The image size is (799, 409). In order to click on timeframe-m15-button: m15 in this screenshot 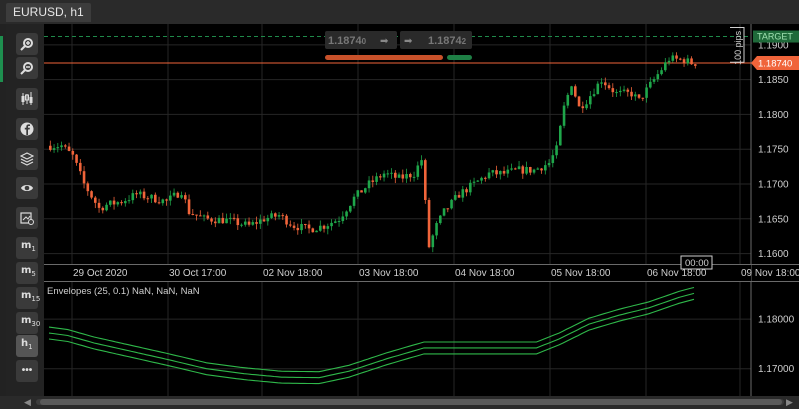, I will do `click(28, 298)`.